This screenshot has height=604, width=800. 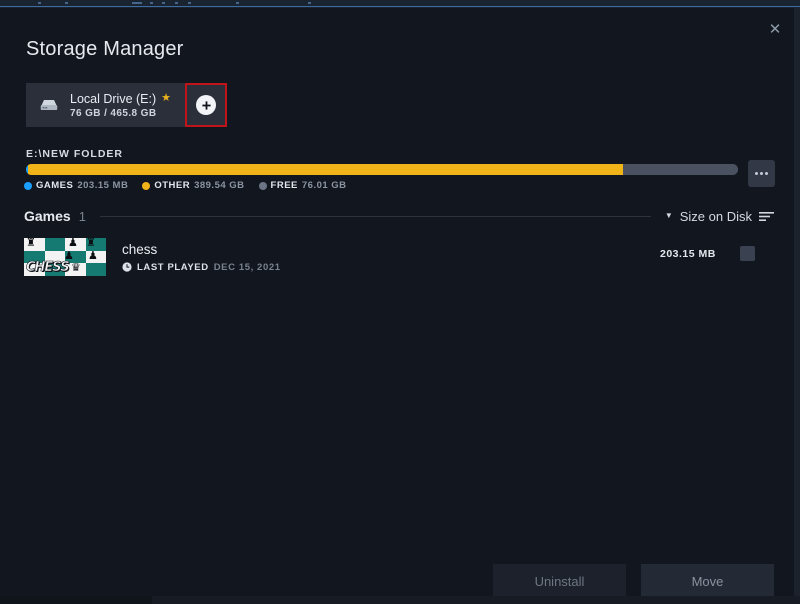 I want to click on game-meta: LAST PLAYED DEC 15, 2021, so click(x=201, y=267).